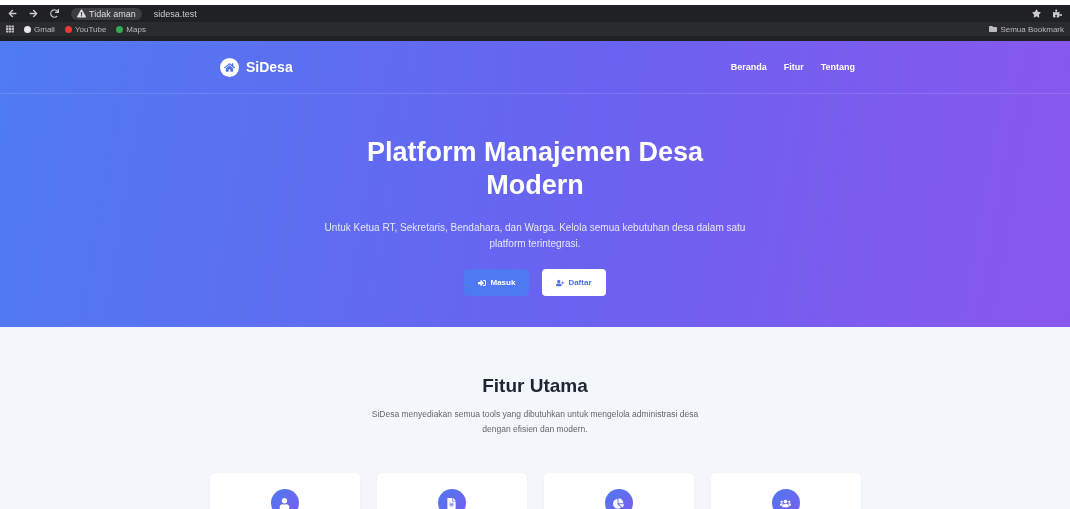 The height and width of the screenshot is (509, 1070). What do you see at coordinates (229, 67) in the screenshot?
I see `home-logo-icon` at bounding box center [229, 67].